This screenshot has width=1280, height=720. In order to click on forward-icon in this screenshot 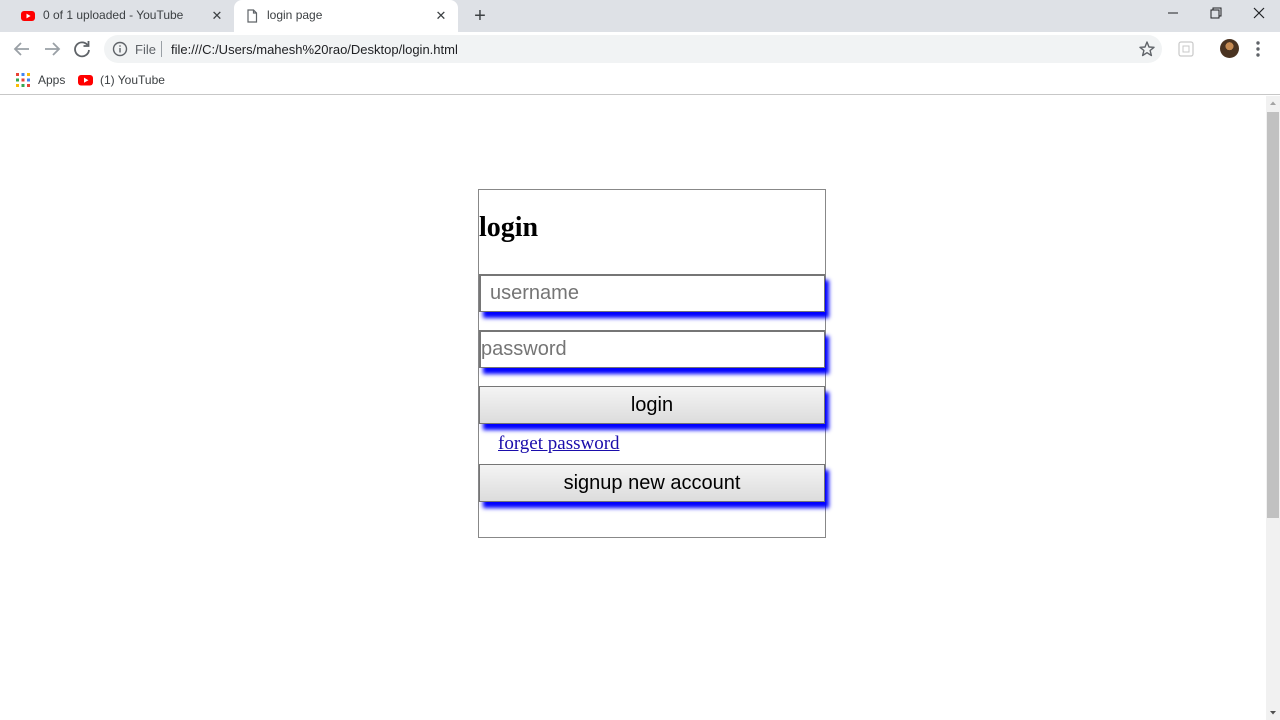, I will do `click(52, 49)`.